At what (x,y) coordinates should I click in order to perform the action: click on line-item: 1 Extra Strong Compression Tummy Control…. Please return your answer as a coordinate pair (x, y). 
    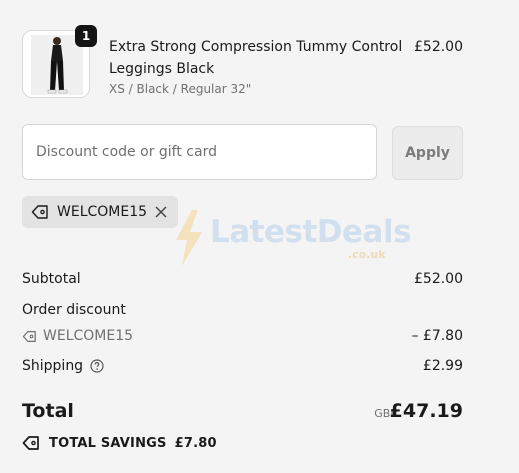
    Looking at the image, I should click on (242, 63).